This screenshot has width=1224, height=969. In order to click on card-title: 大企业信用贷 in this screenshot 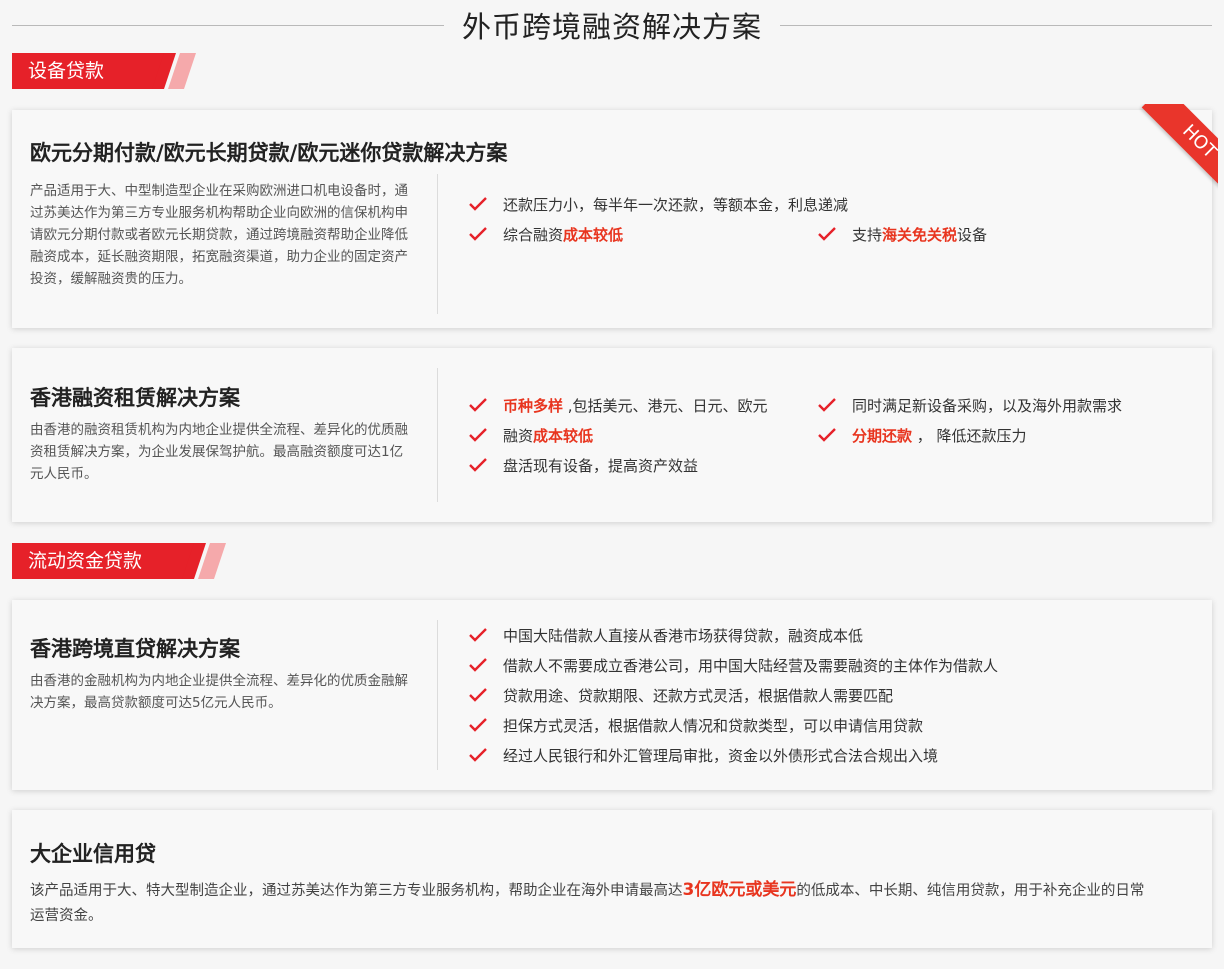, I will do `click(93, 854)`.